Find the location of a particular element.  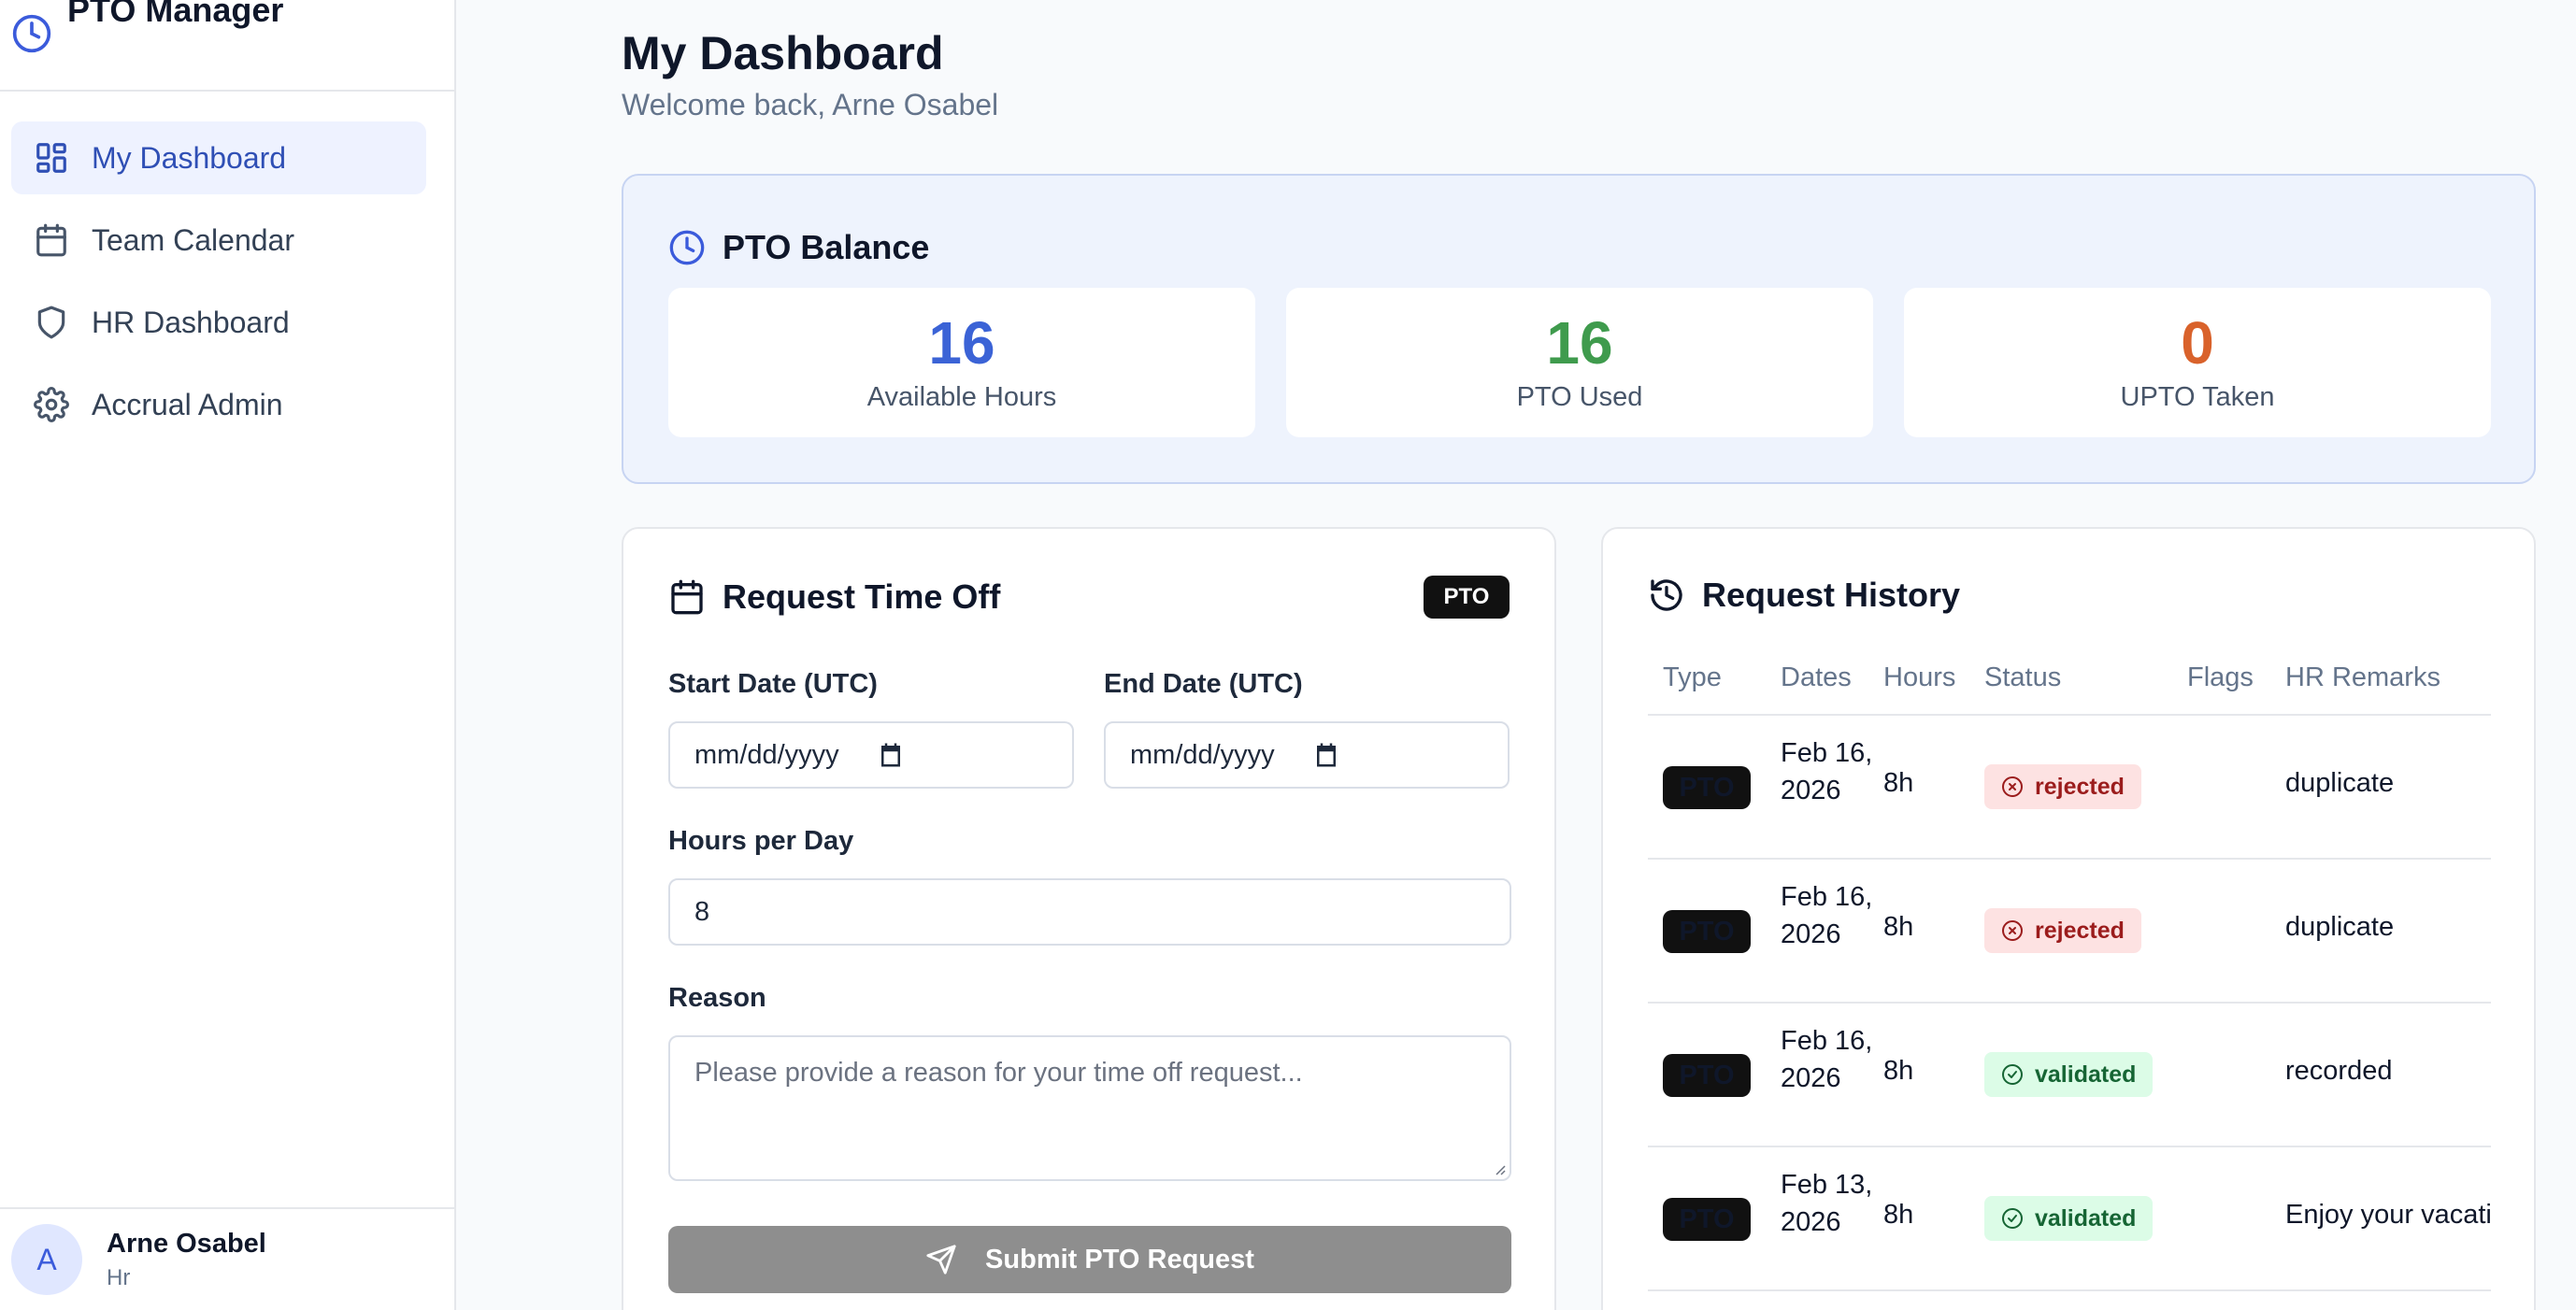

page-title: My Dashboard is located at coordinates (783, 53).